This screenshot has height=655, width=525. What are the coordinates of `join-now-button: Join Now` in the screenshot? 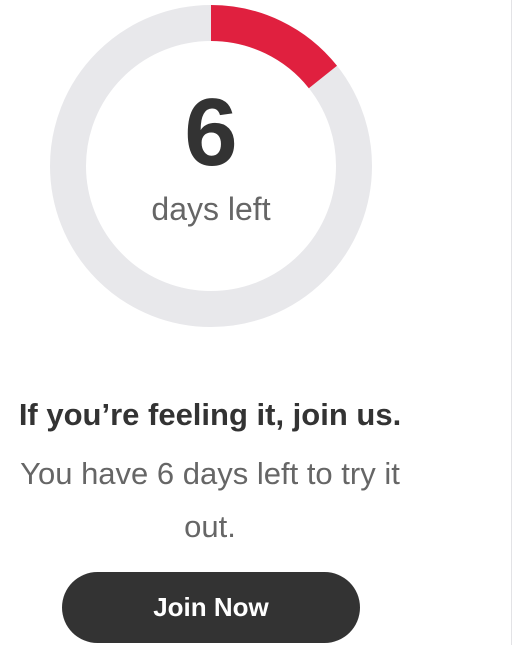 It's located at (211, 607).